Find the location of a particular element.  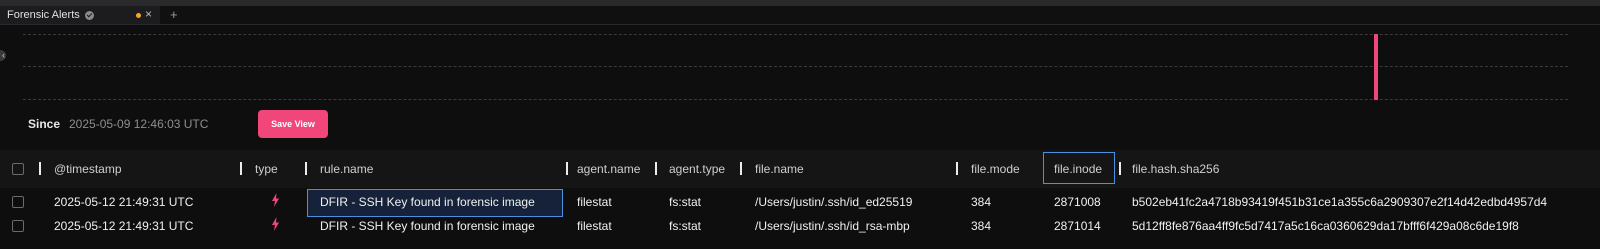

close-icon: × is located at coordinates (148, 14).